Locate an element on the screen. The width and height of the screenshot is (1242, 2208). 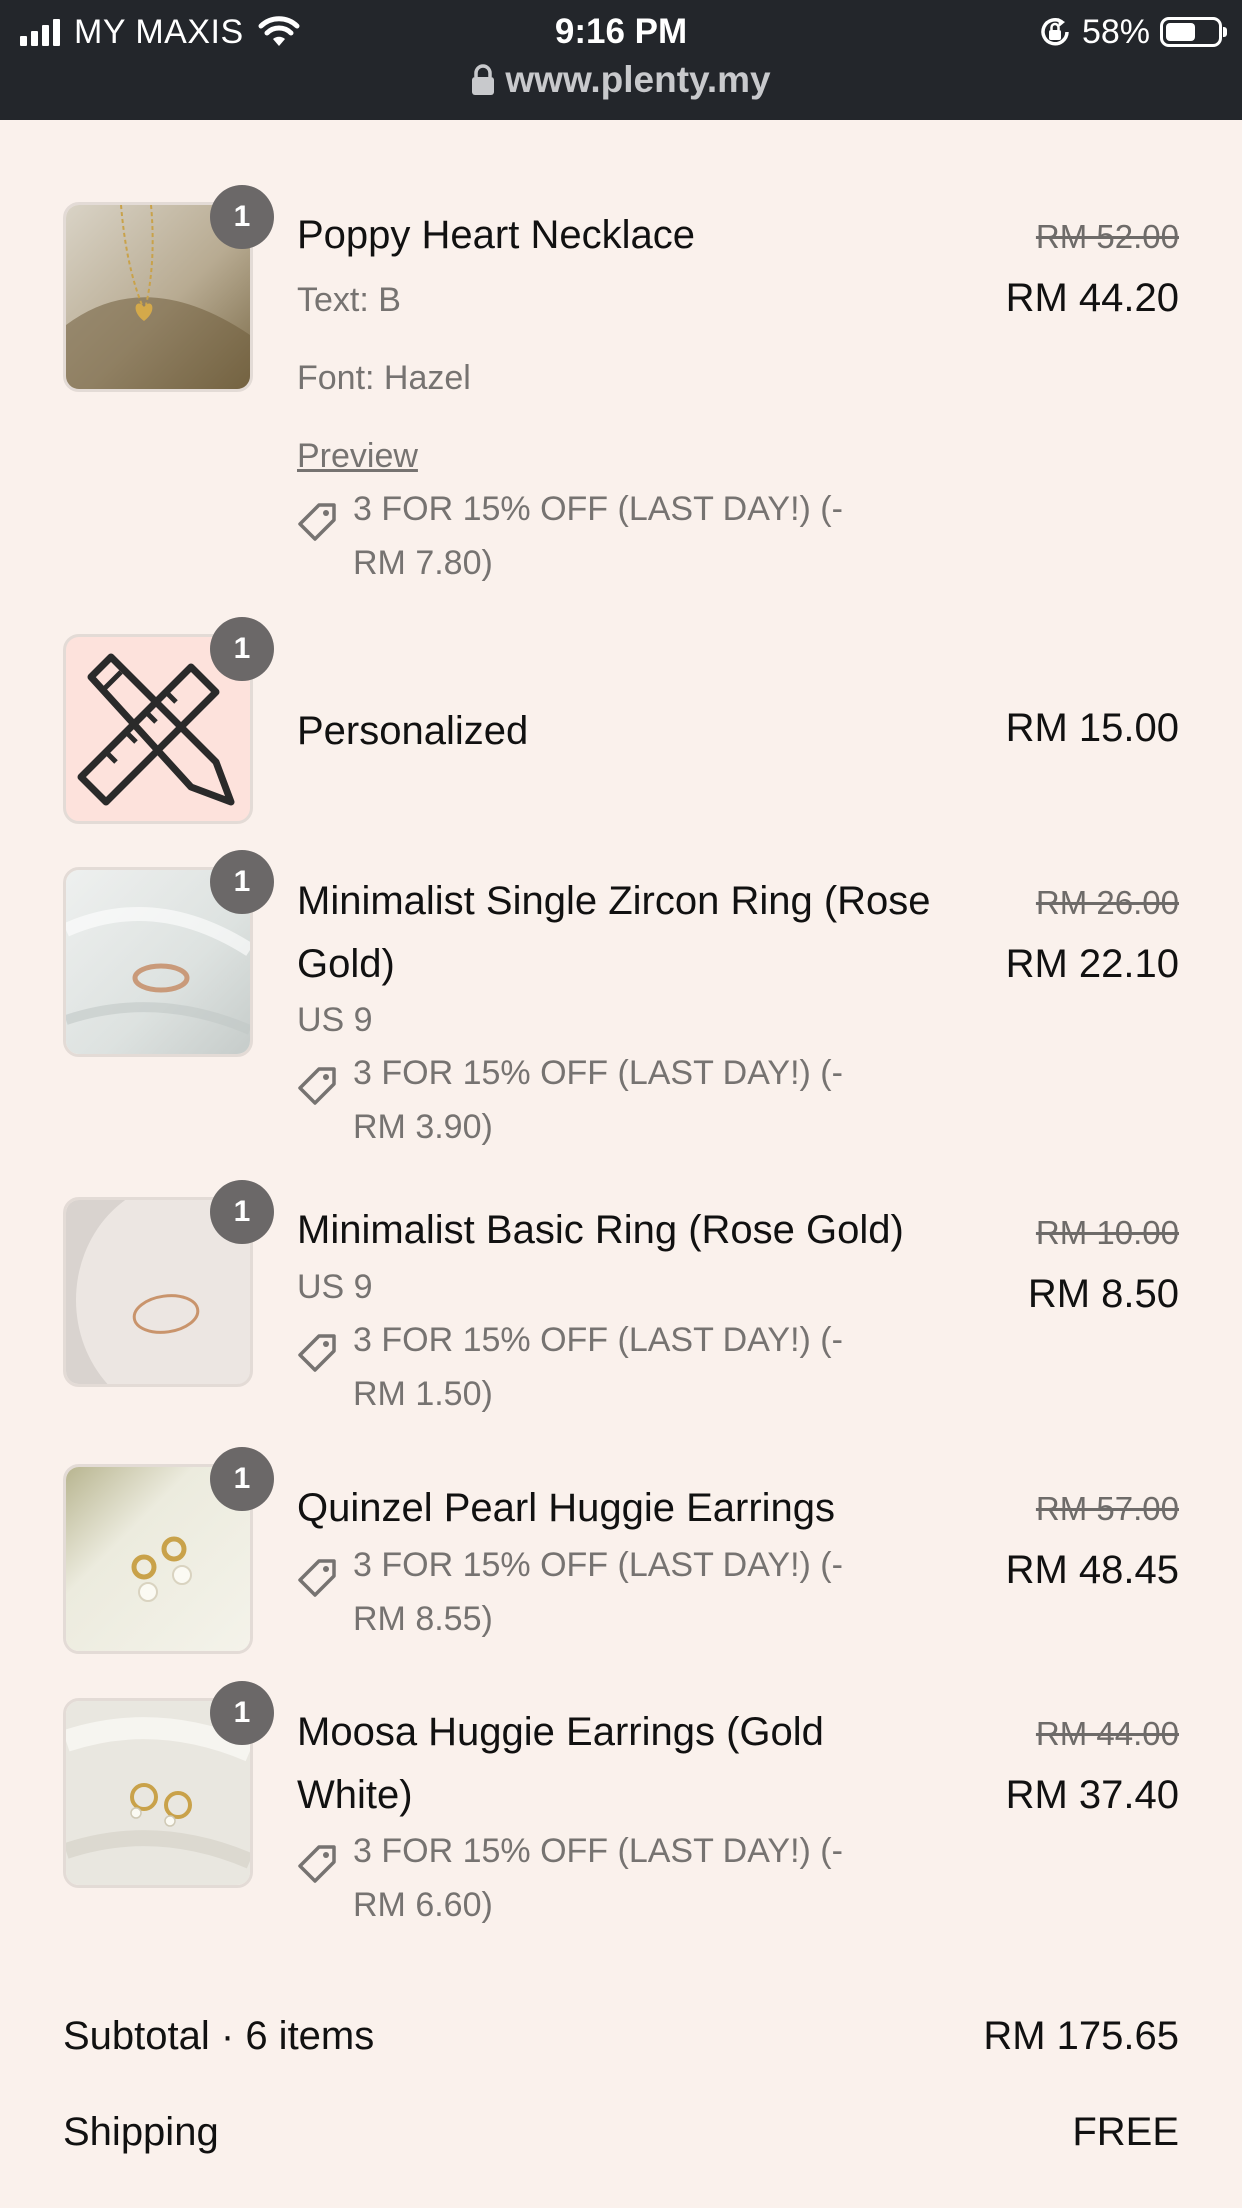
discount-line: 3 FOR 15% OFF (LAST DAY!) (-RM 7.80) is located at coordinates (597, 536).